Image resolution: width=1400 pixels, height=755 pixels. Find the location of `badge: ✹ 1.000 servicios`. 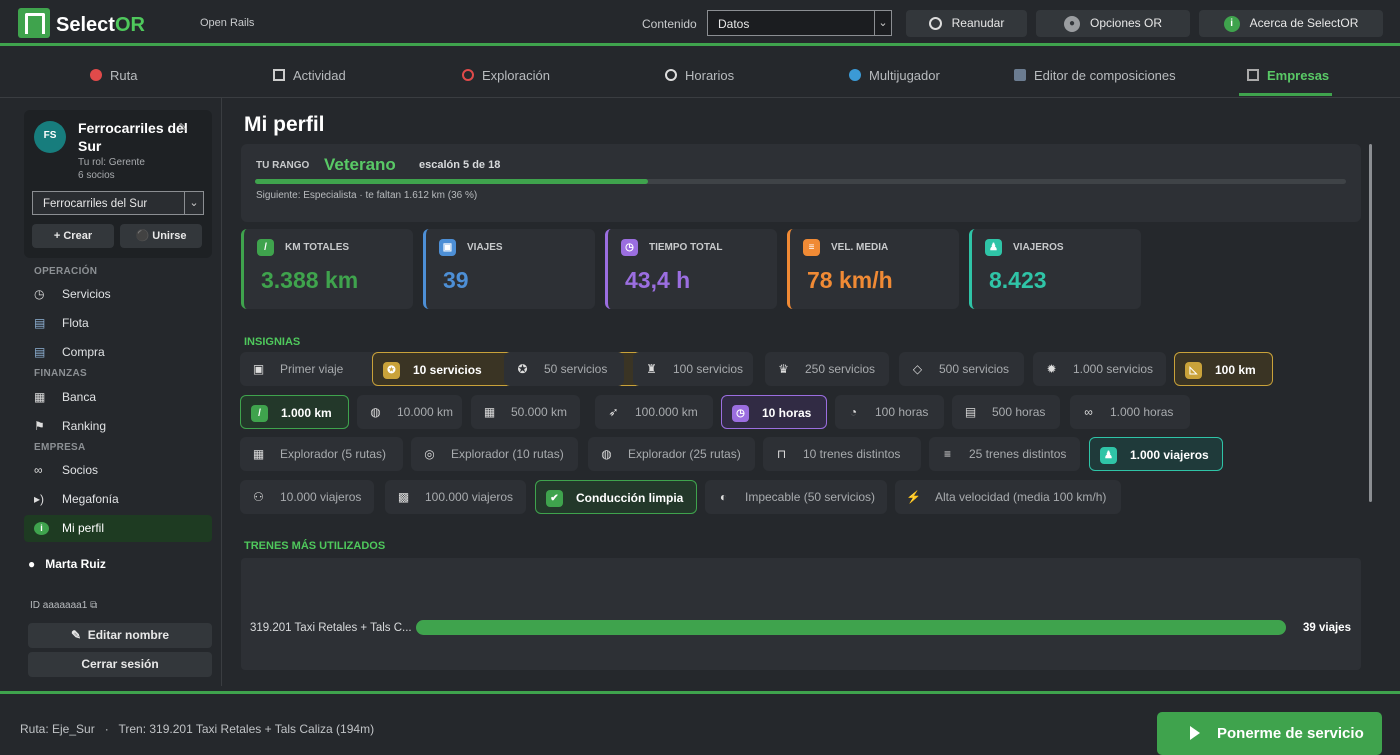

badge: ✹ 1.000 servicios is located at coordinates (1099, 369).